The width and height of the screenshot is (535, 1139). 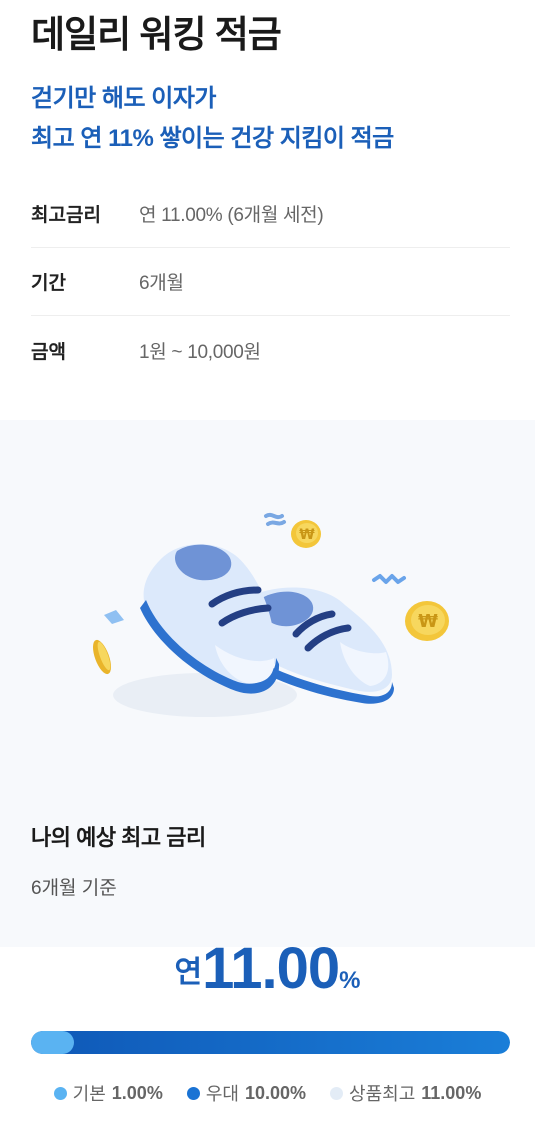 I want to click on info-value: 6개월, so click(x=161, y=283).